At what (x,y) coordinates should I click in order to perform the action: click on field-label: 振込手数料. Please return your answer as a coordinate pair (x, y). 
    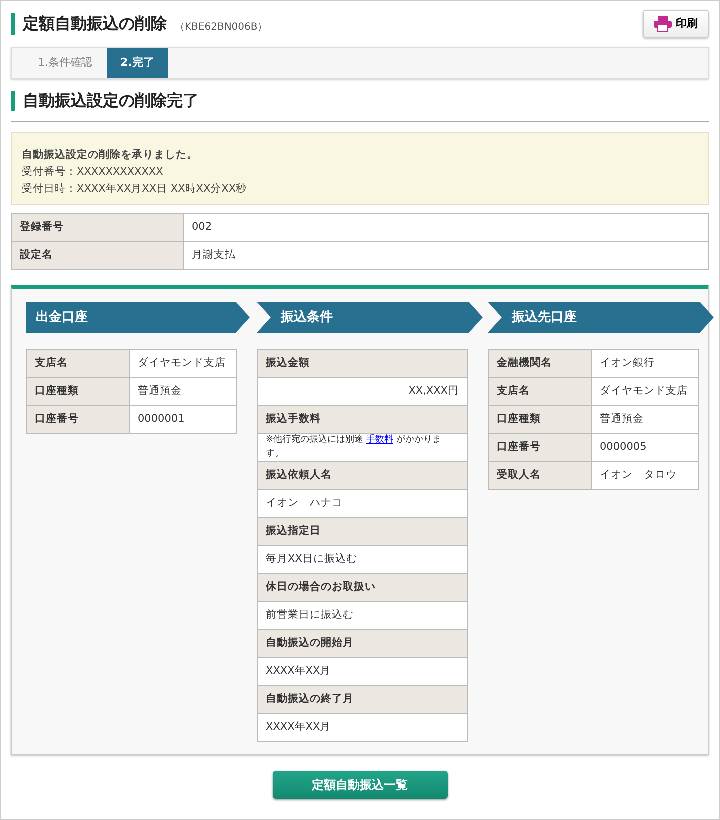
    Looking at the image, I should click on (363, 420).